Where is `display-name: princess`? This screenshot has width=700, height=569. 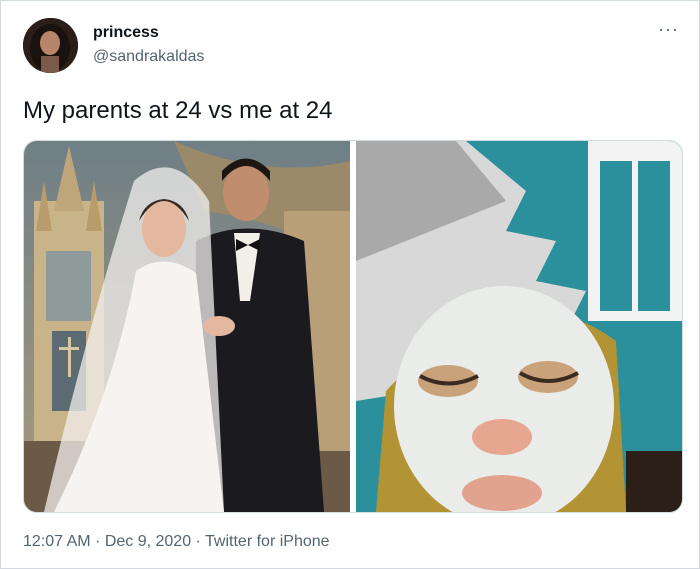
display-name: princess is located at coordinates (126, 33).